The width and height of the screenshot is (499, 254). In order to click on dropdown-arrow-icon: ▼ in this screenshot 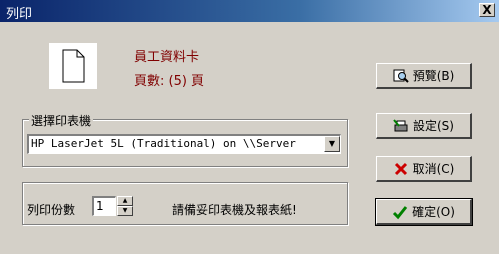, I will do `click(332, 144)`.